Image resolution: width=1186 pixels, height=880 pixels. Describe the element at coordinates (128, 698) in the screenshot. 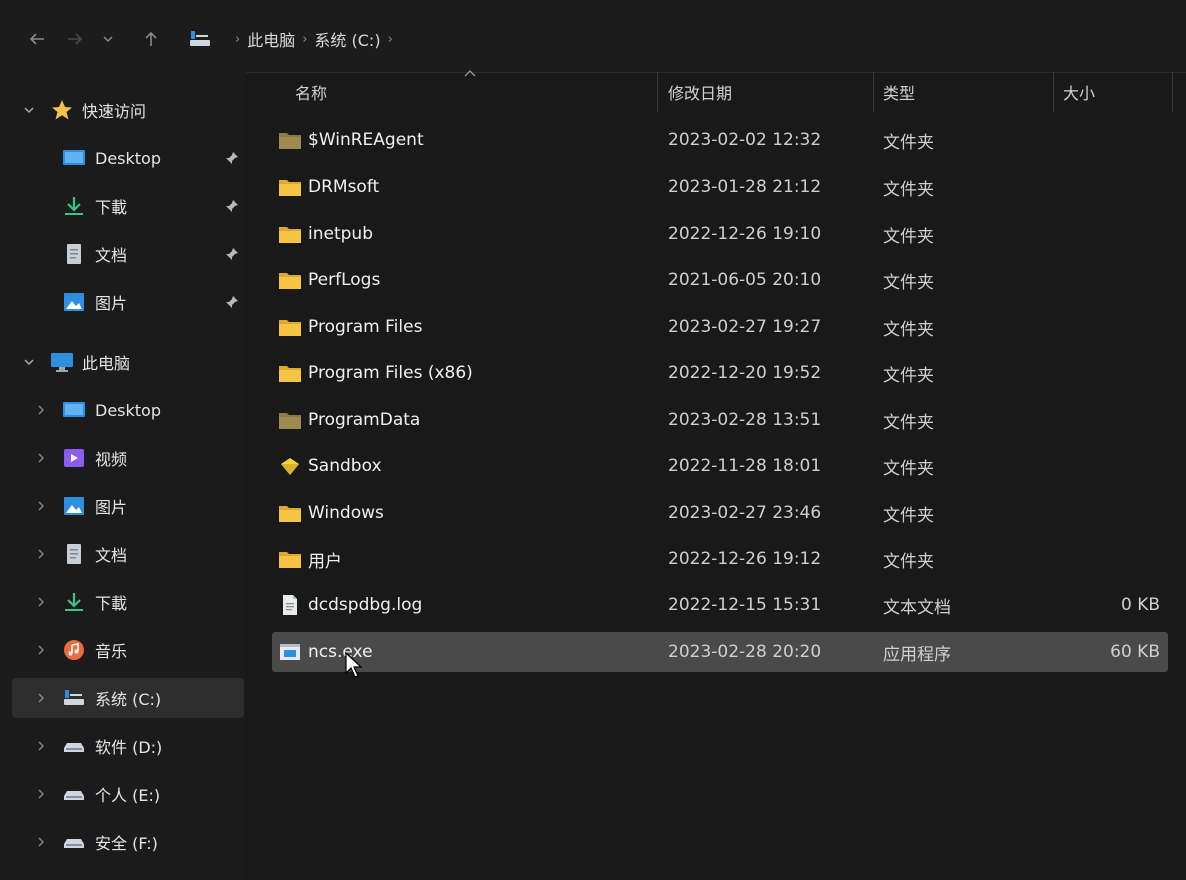

I see `sidebar-item-pc-system-c: 系统 (C:)` at that location.